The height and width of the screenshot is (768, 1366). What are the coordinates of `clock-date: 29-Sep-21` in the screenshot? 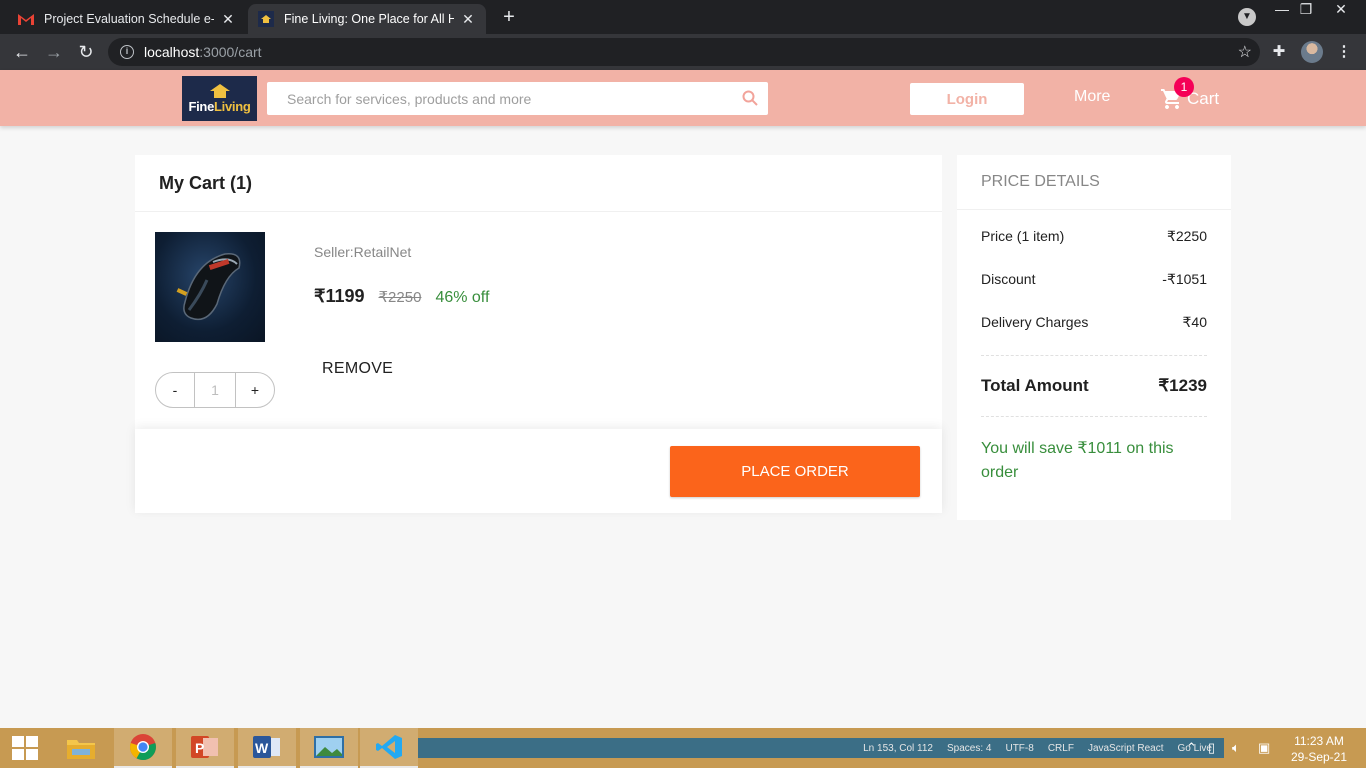 It's located at (1319, 757).